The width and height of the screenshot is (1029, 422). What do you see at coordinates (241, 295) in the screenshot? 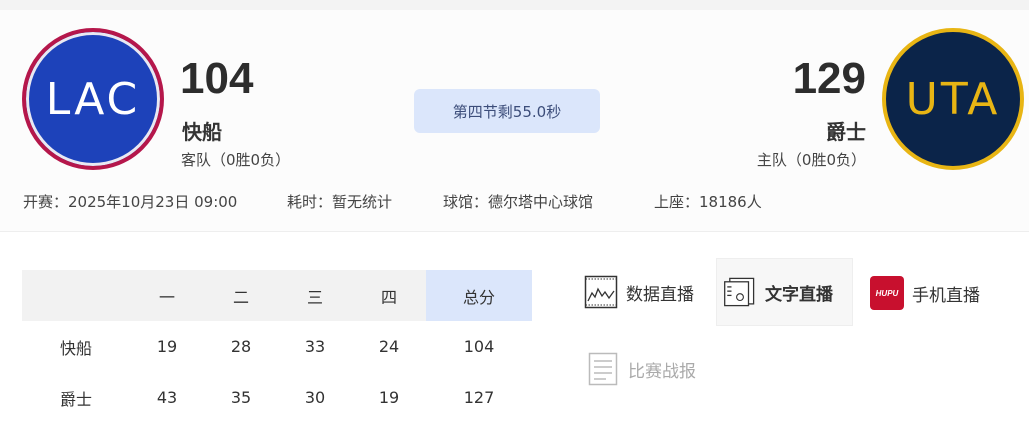
I see `table-header-q2: 二` at bounding box center [241, 295].